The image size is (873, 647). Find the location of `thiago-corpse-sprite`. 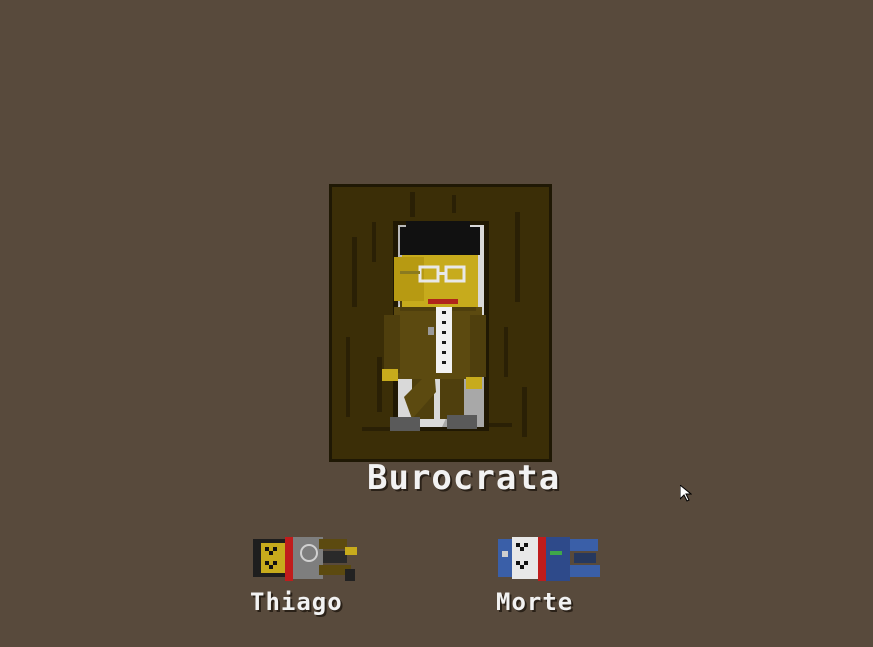

thiago-corpse-sprite is located at coordinates (305, 559).